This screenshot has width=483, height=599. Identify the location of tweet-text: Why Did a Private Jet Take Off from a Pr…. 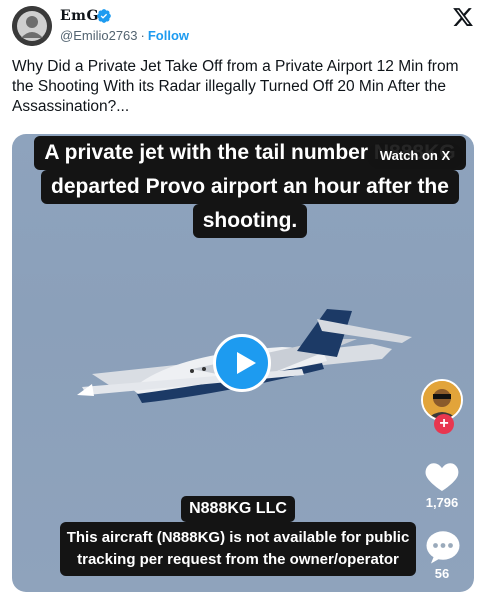
(235, 86).